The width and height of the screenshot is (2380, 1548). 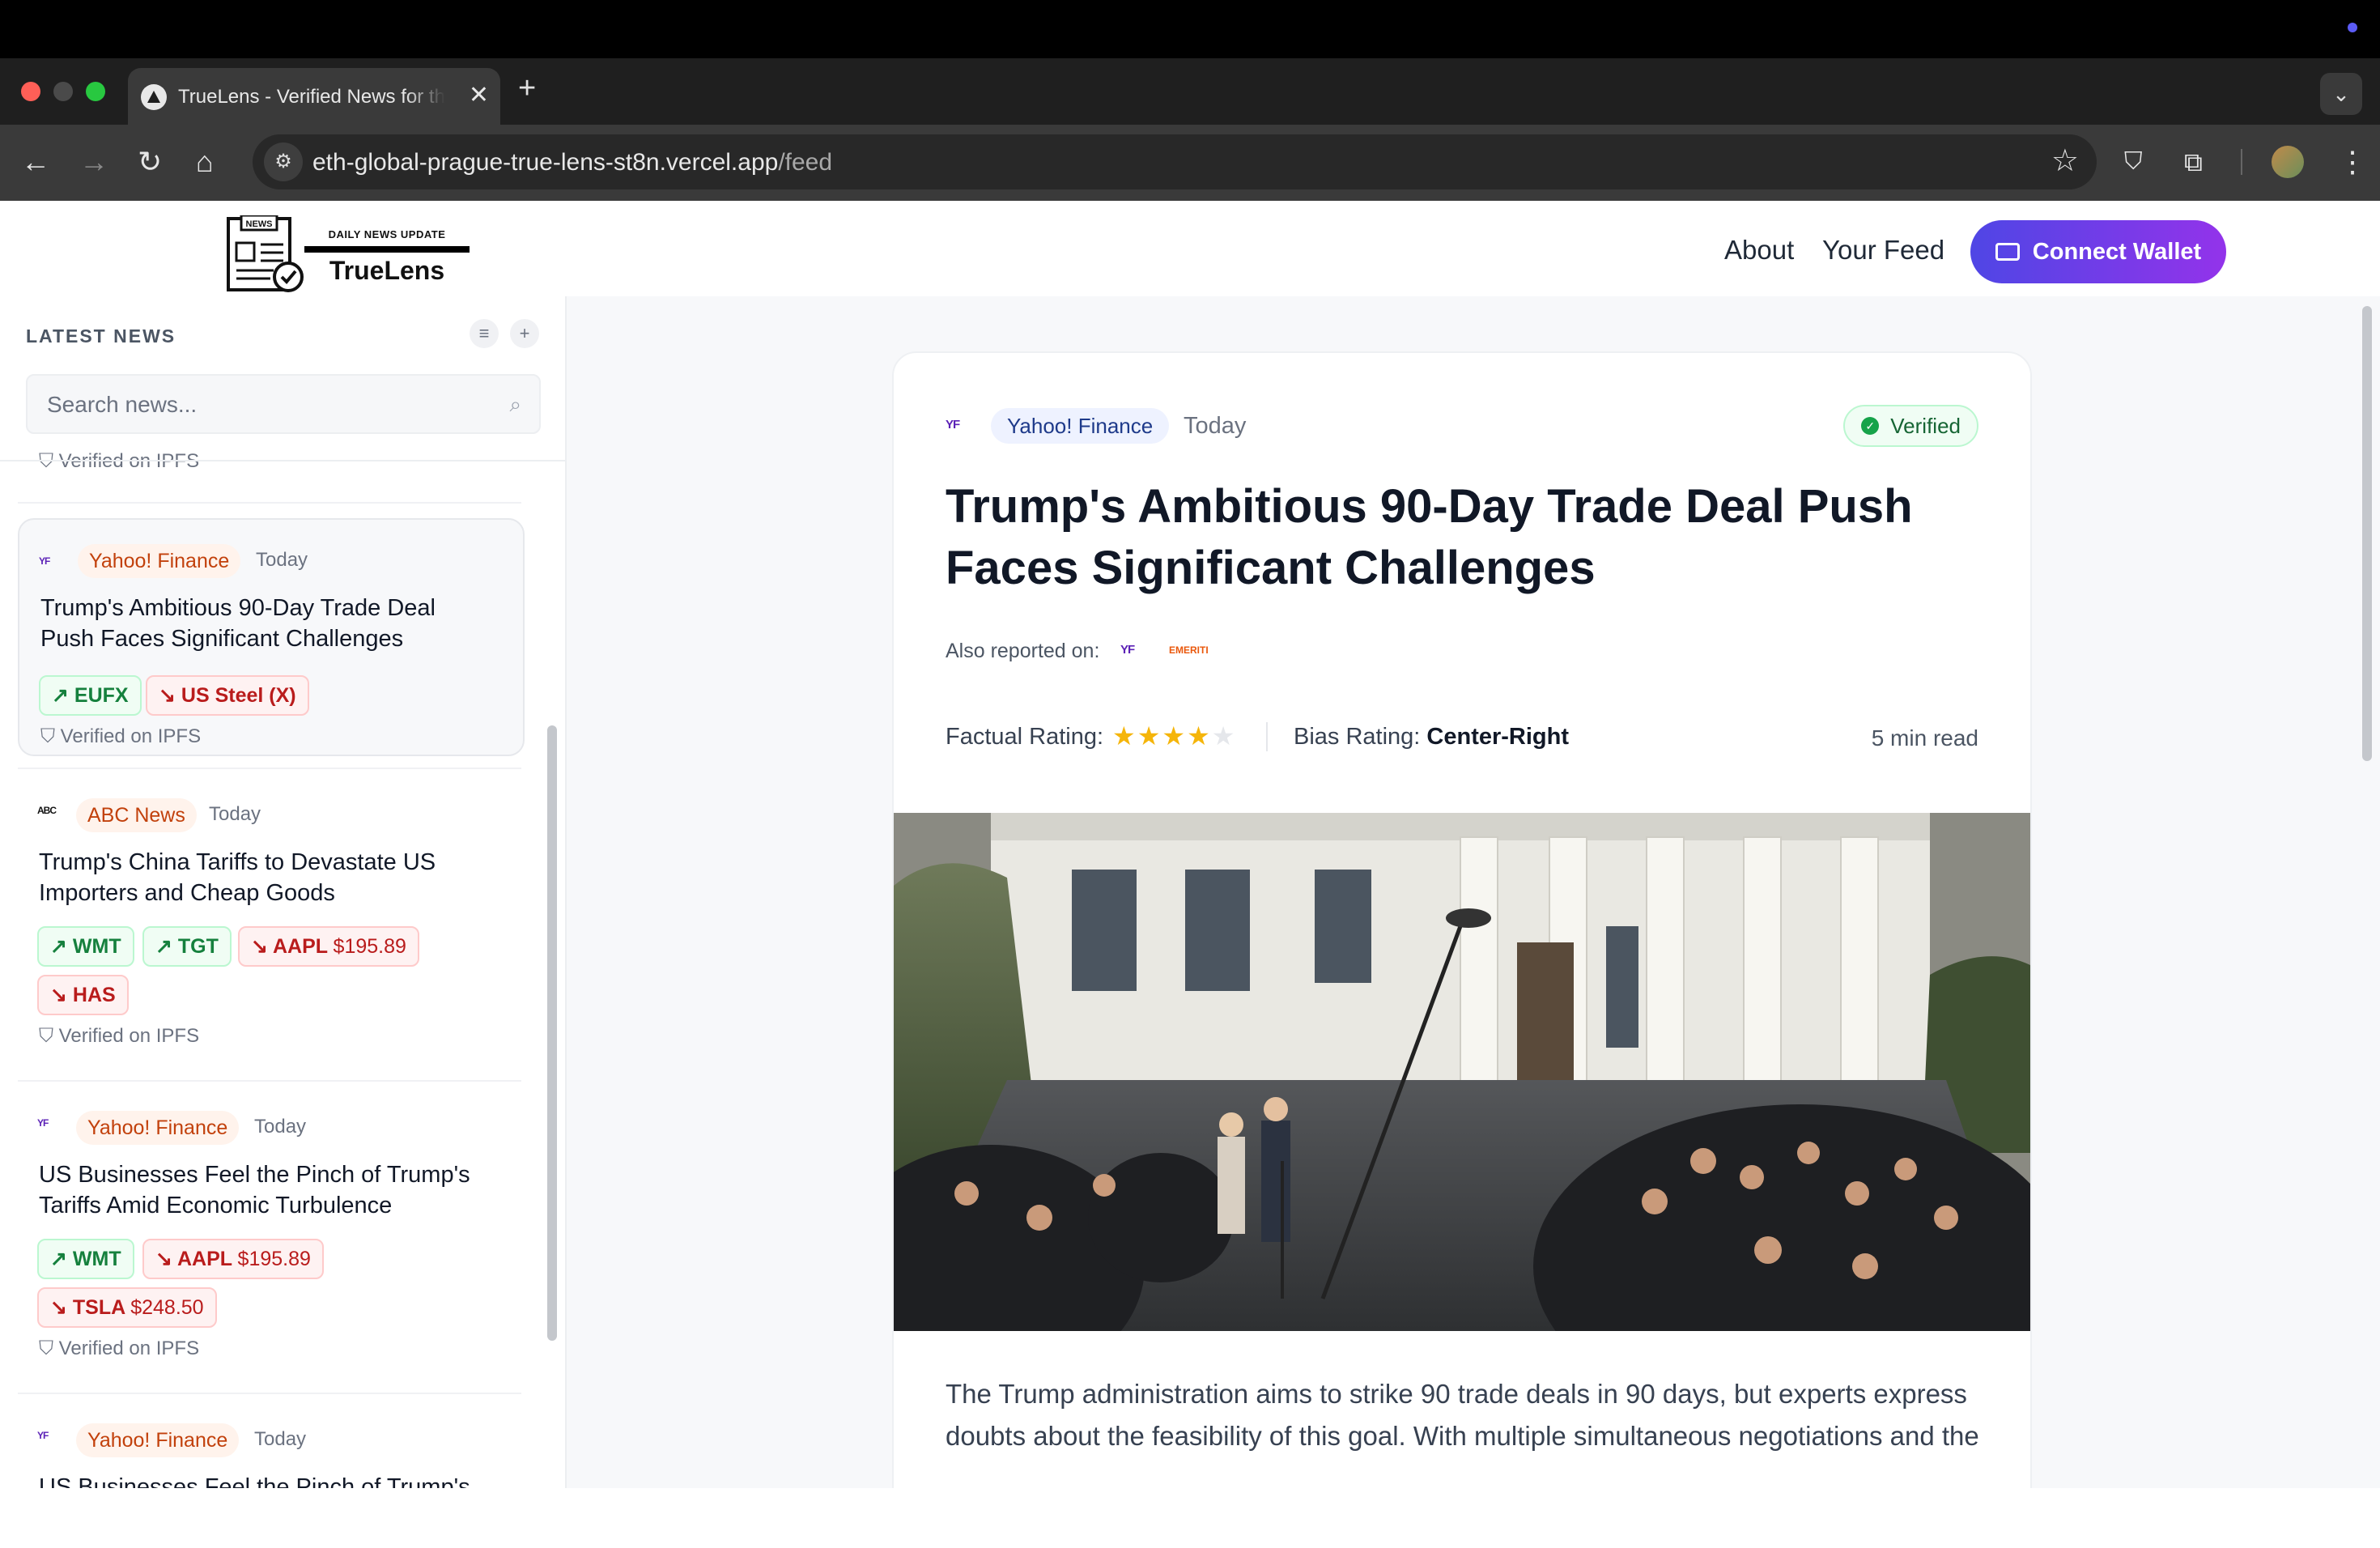 What do you see at coordinates (282, 560) in the screenshot?
I see `card-time: Today` at bounding box center [282, 560].